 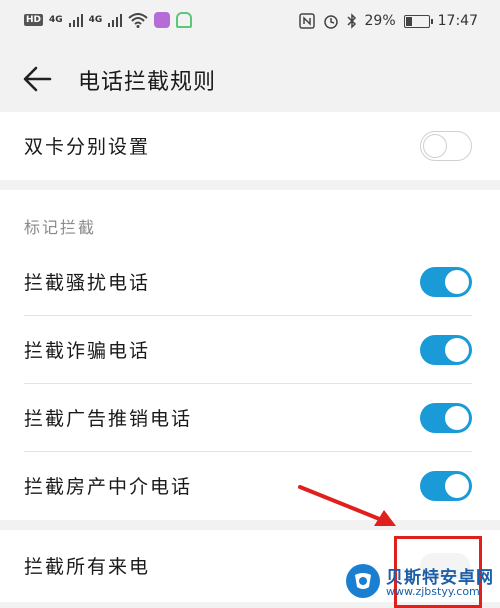 What do you see at coordinates (250, 146) in the screenshot?
I see `row-dual-sim: 双卡分别设置` at bounding box center [250, 146].